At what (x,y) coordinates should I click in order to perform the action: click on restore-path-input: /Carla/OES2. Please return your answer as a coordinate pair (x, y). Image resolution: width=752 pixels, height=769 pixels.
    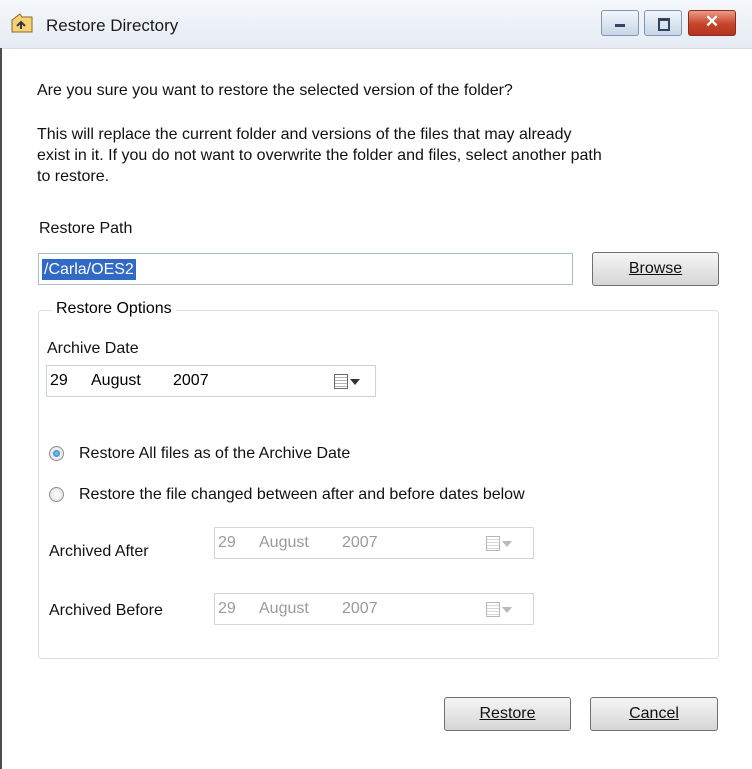
    Looking at the image, I should click on (305, 269).